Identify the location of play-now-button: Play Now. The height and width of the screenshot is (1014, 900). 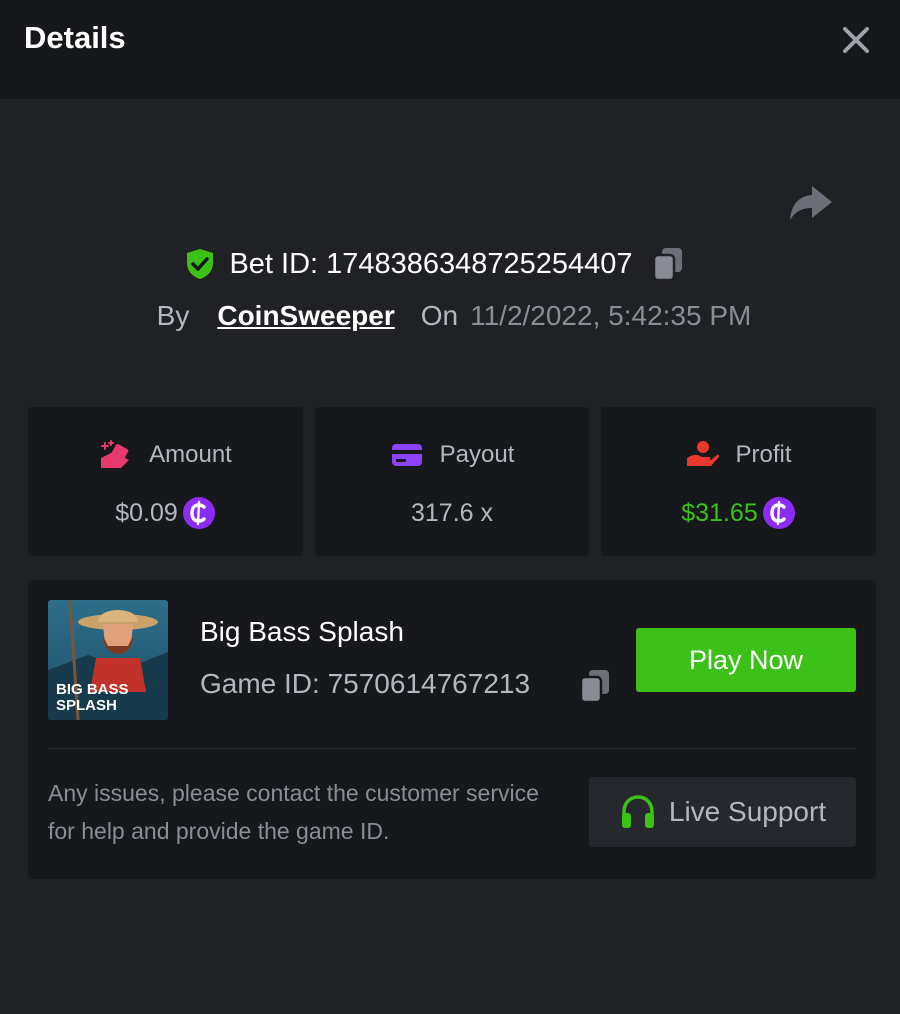
(746, 660).